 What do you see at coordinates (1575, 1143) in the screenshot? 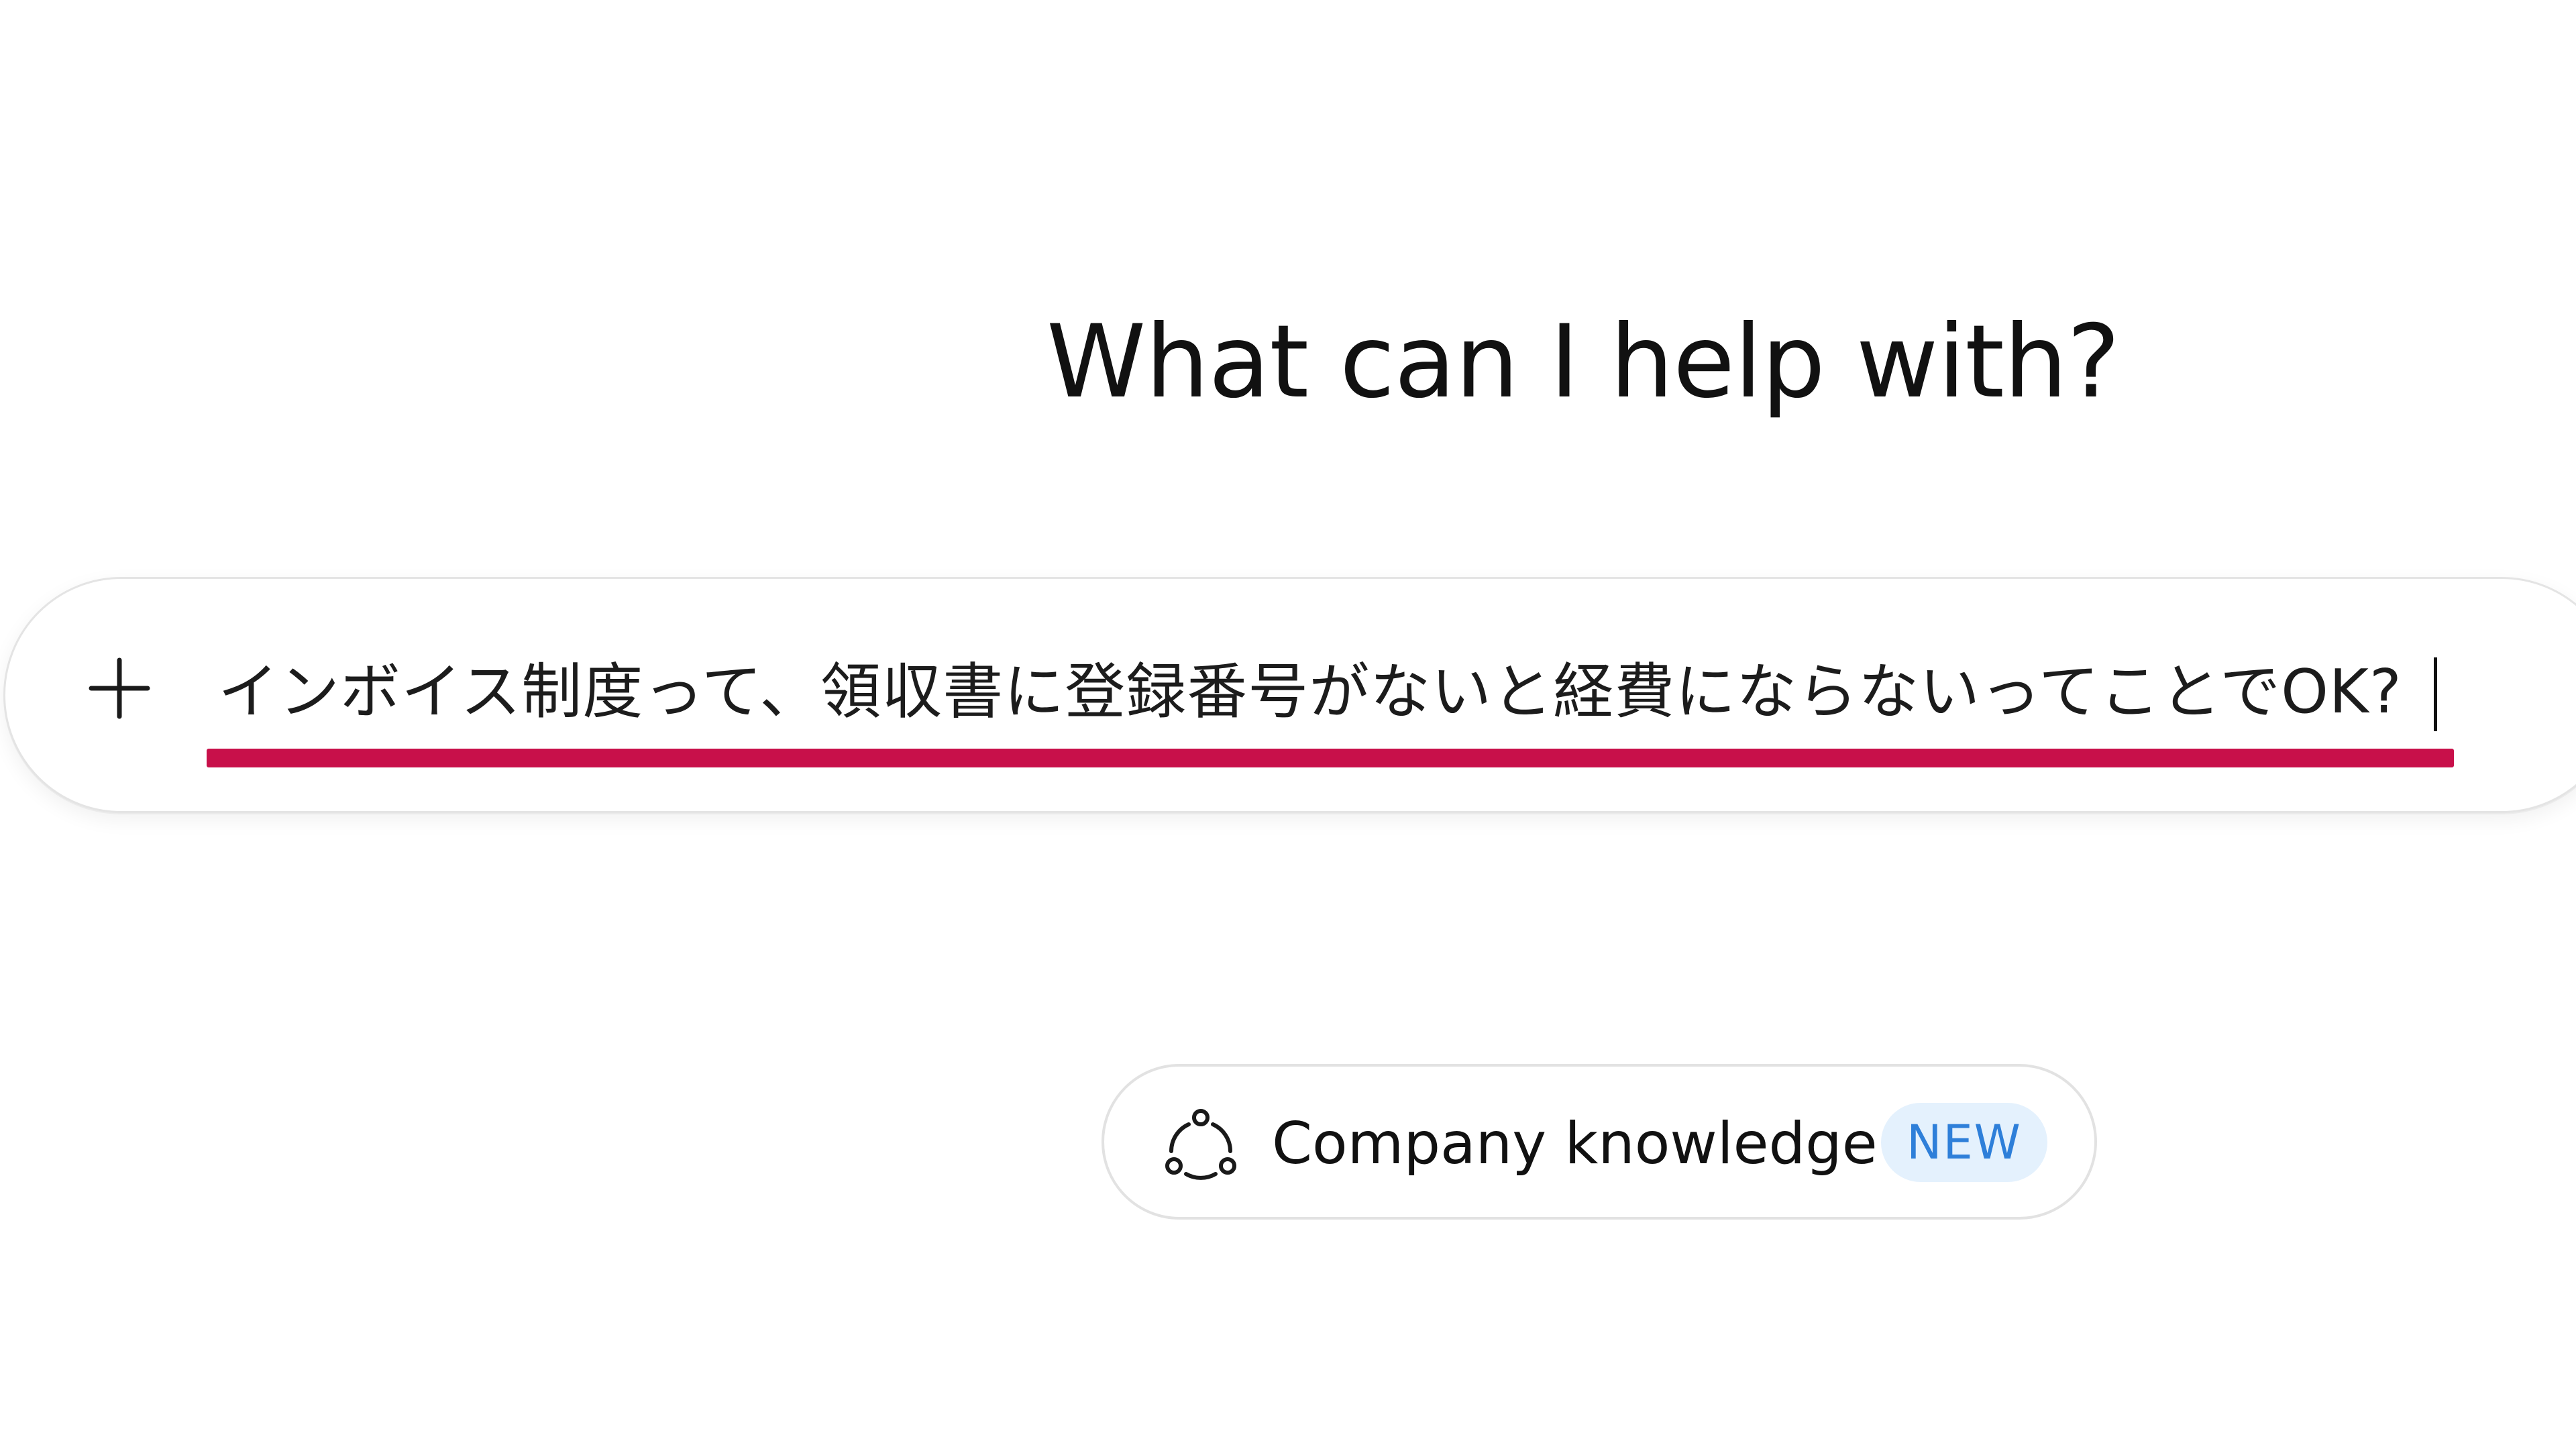
I see `company-knowledge-label: Company knowledge` at bounding box center [1575, 1143].